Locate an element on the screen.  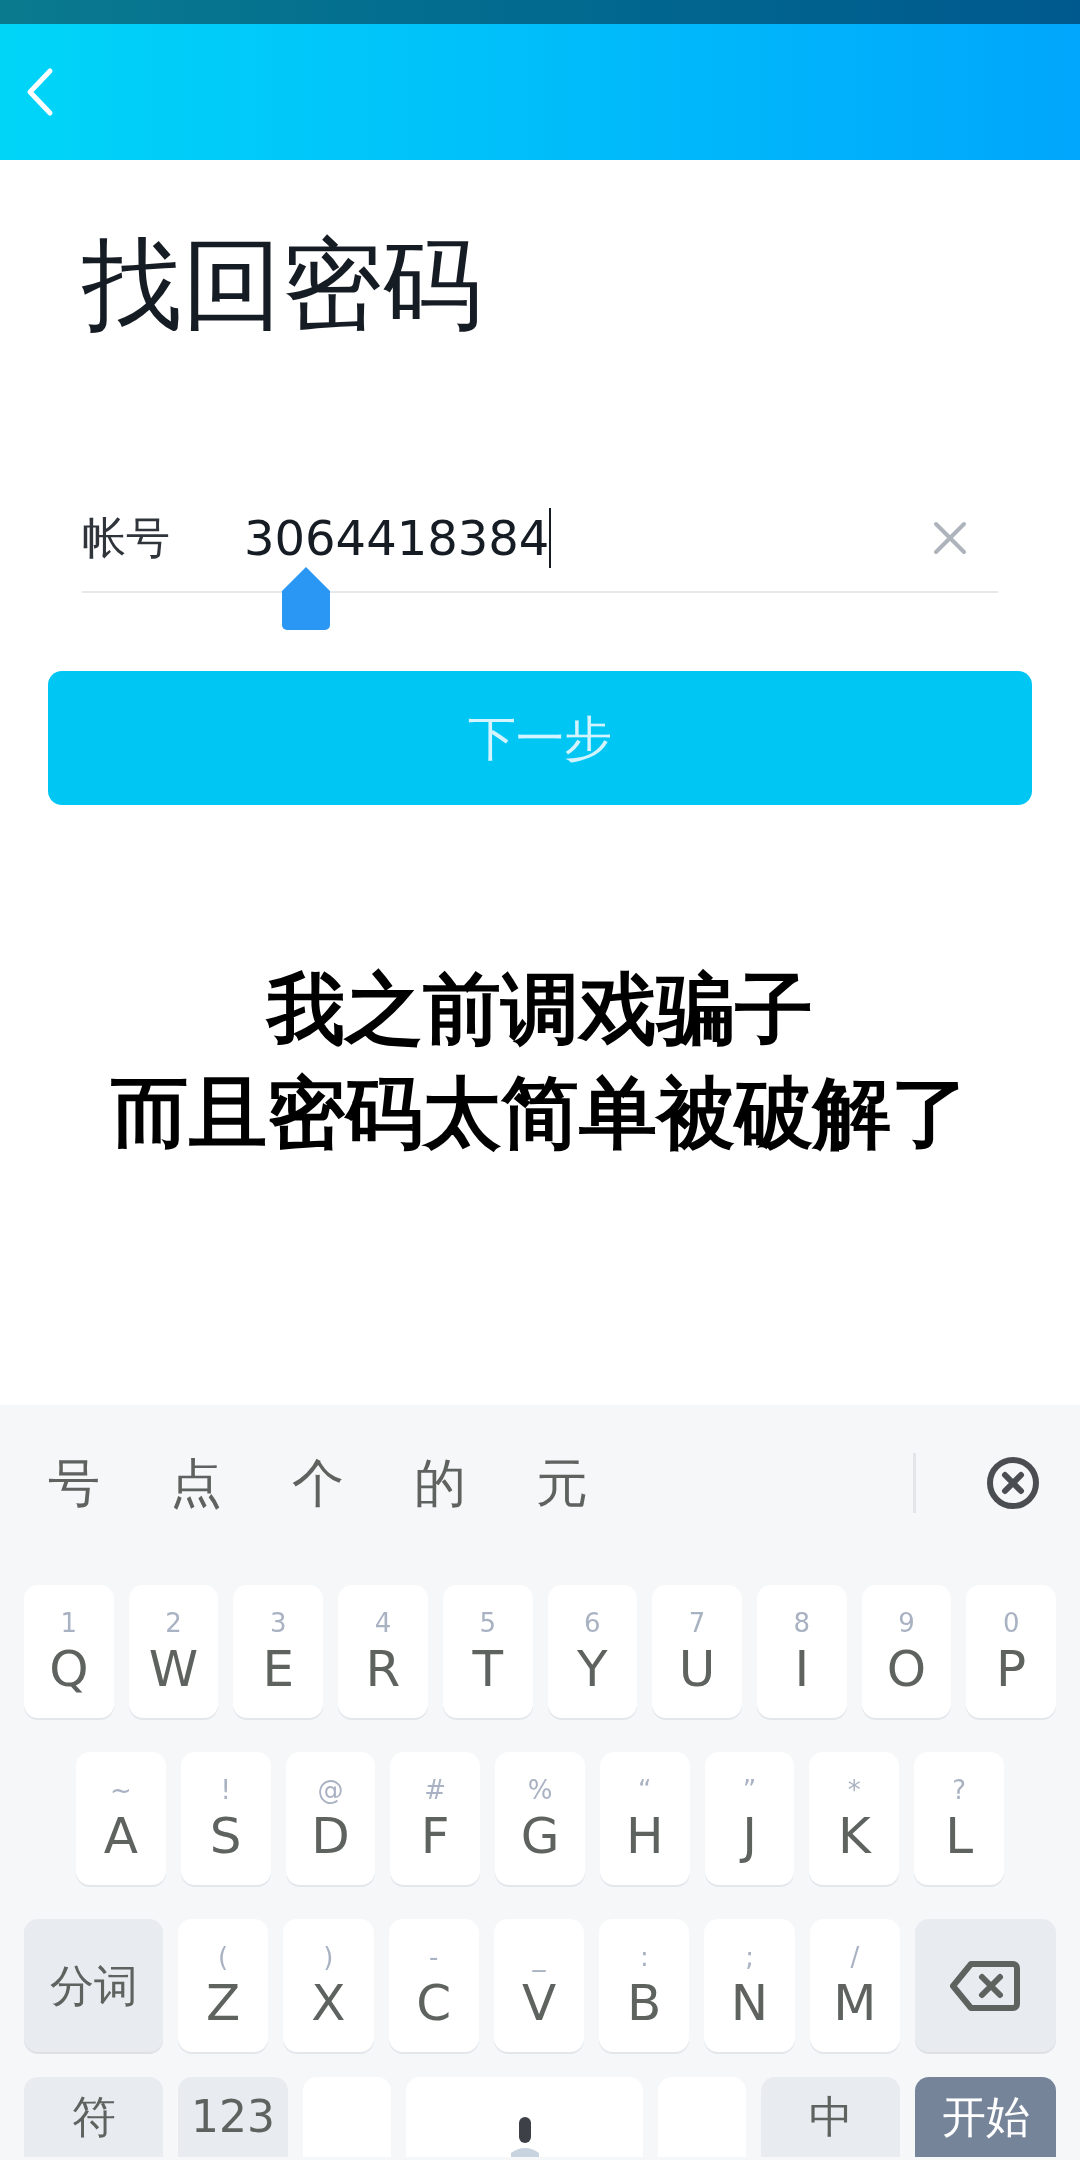
keyboard-key: - C is located at coordinates (433, 1985).